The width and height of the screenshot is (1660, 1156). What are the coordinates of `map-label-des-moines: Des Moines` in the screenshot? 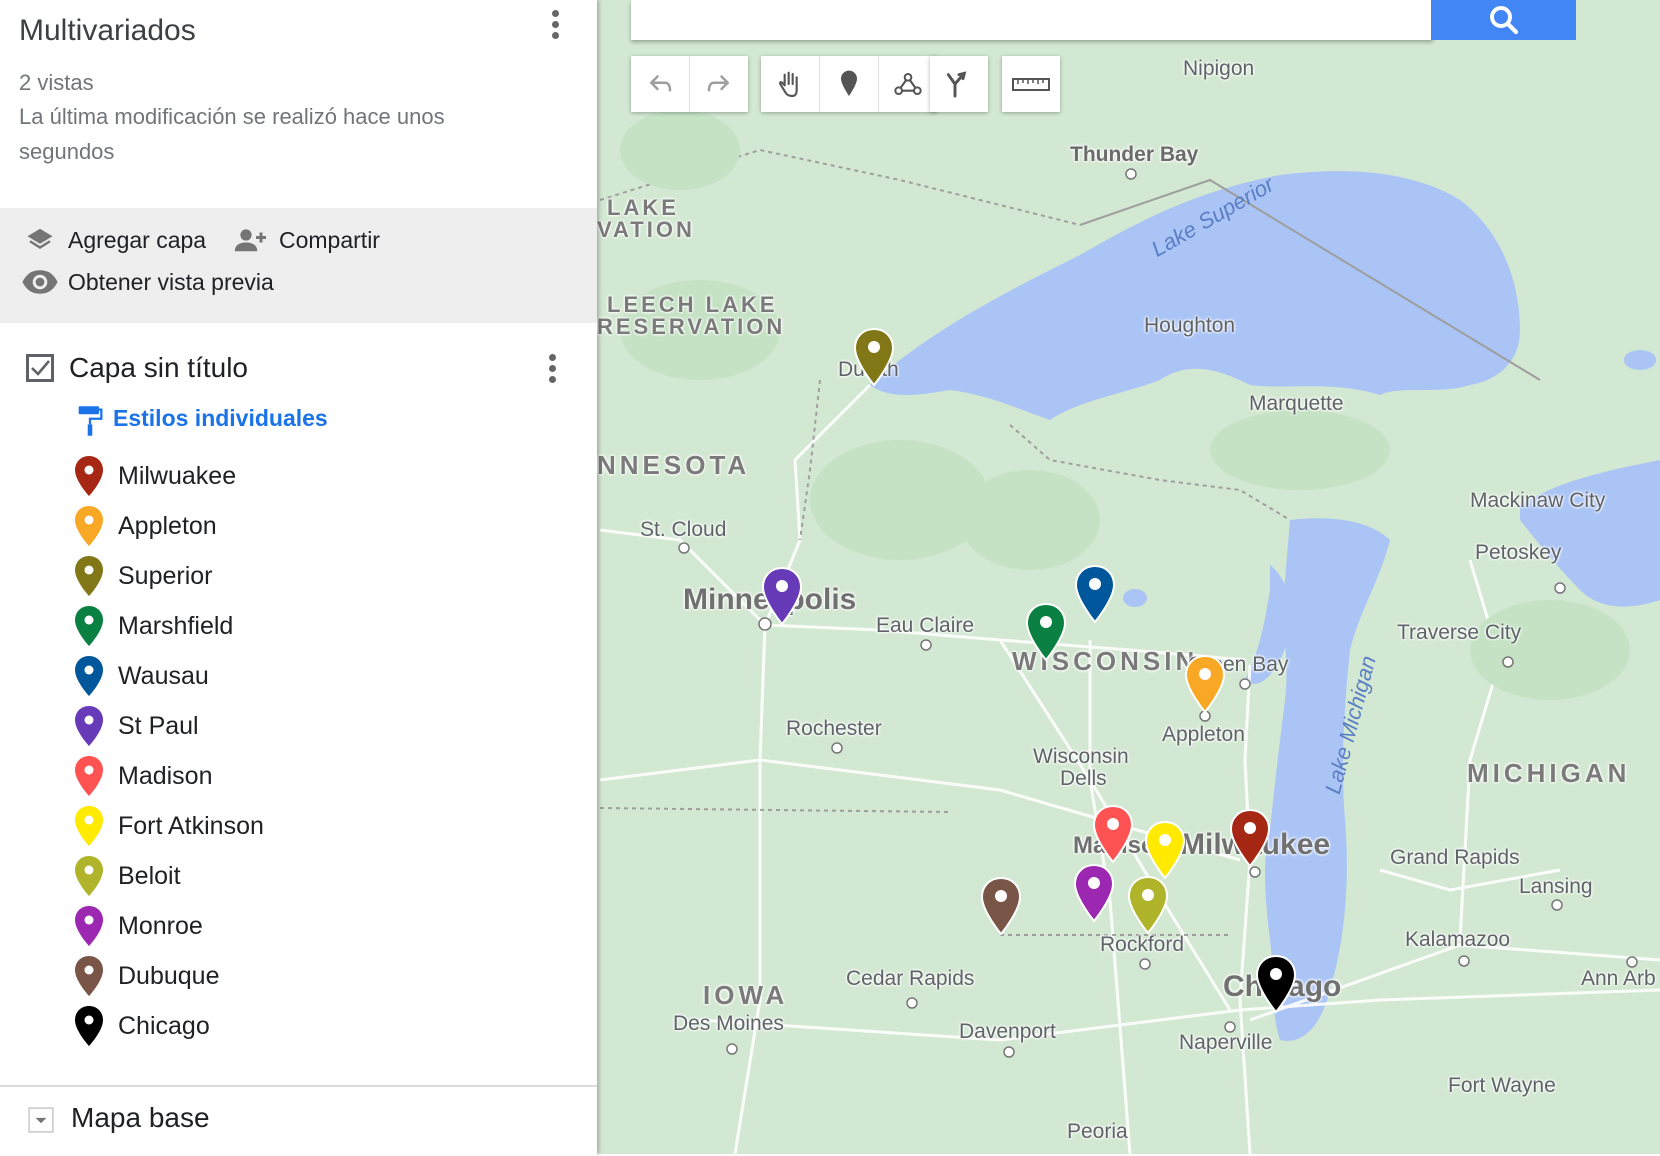 It's located at (728, 1023).